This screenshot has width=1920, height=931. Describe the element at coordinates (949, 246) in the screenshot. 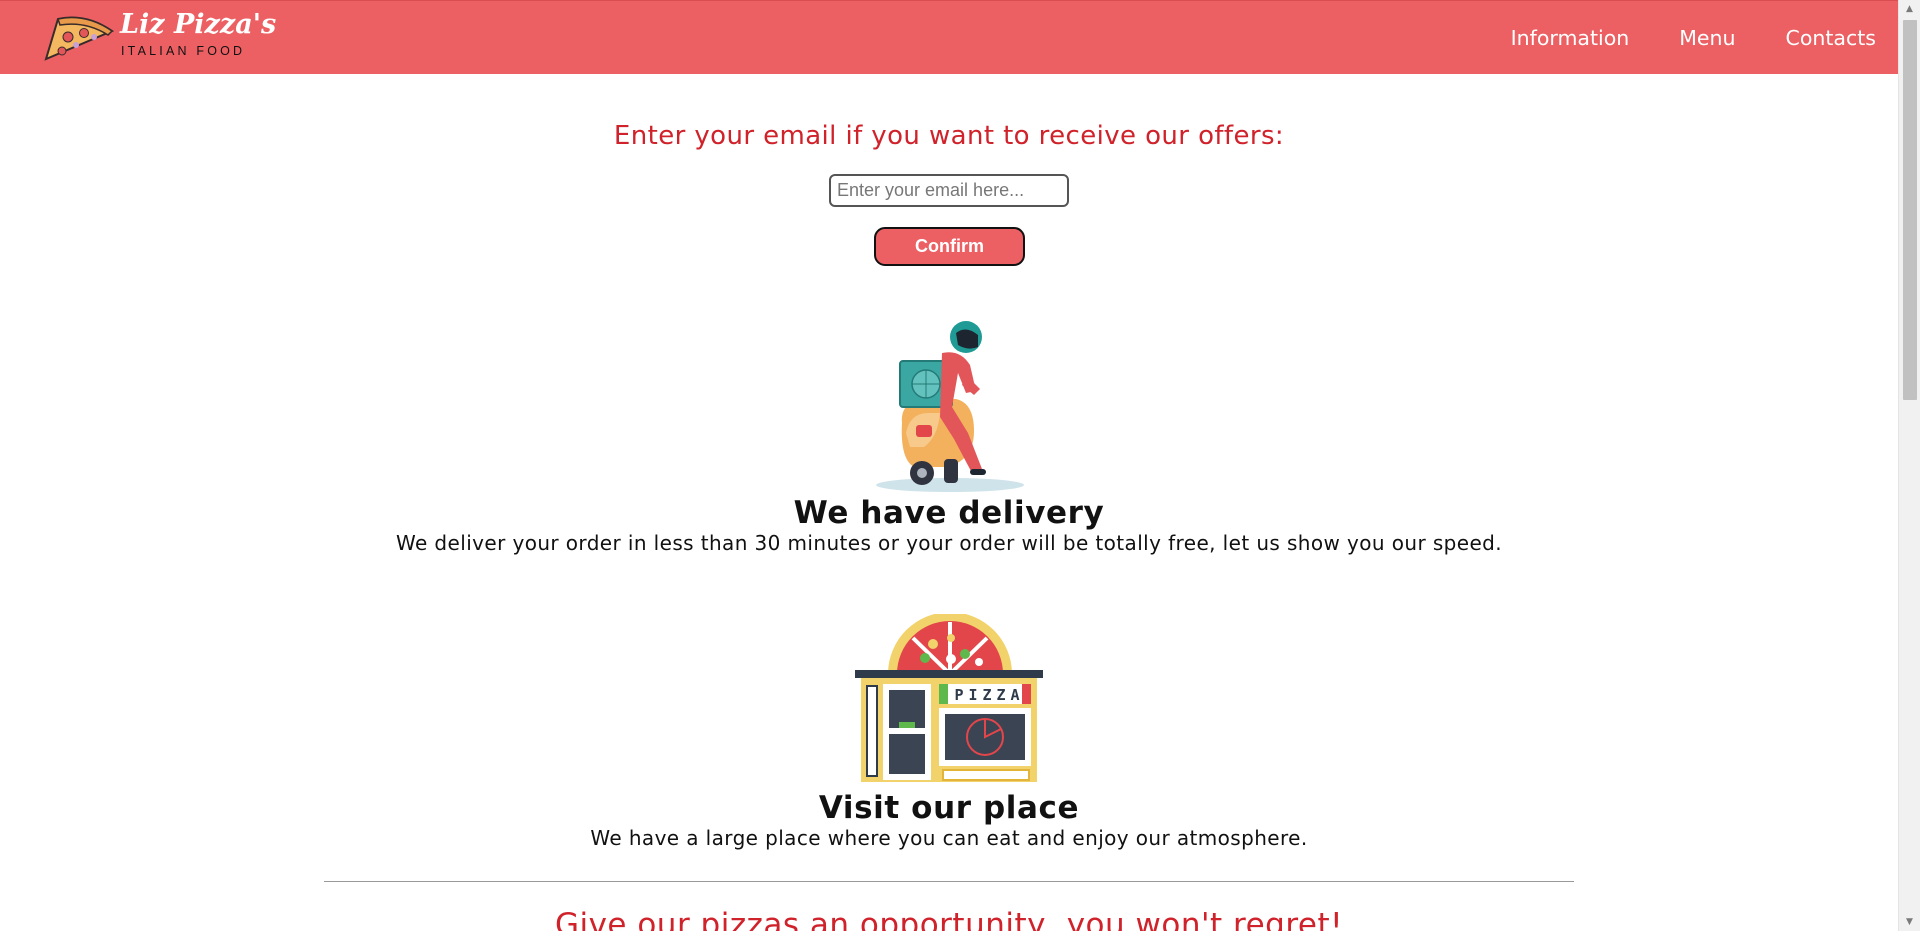

I see `confirm-button: Confirm` at that location.